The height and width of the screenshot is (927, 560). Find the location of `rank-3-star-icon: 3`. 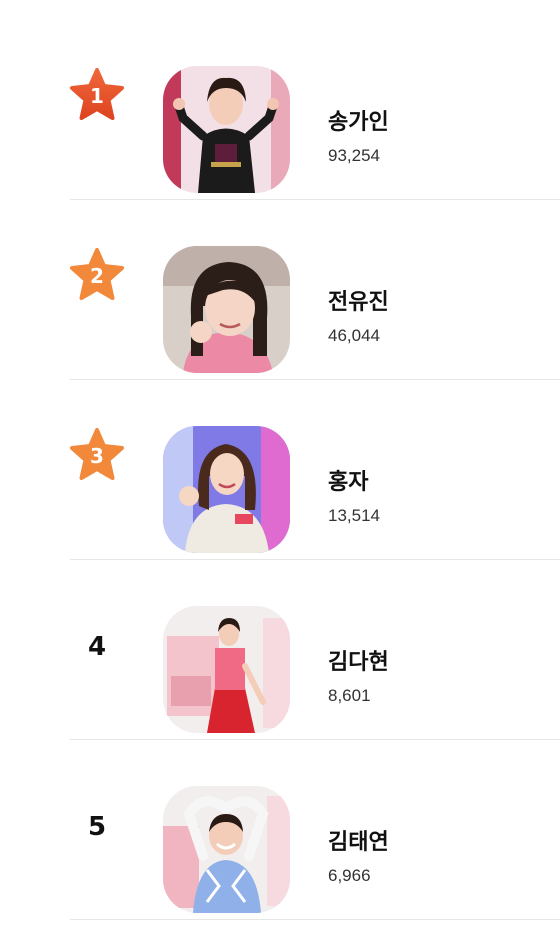

rank-3-star-icon: 3 is located at coordinates (97, 455).